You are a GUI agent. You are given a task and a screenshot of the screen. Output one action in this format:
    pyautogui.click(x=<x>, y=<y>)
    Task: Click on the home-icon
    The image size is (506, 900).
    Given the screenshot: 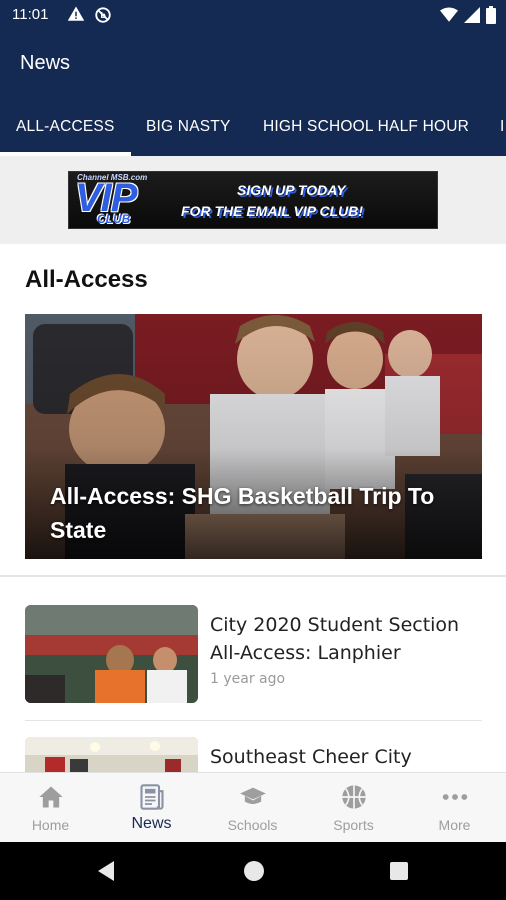 What is the action you would take?
    pyautogui.click(x=50, y=797)
    